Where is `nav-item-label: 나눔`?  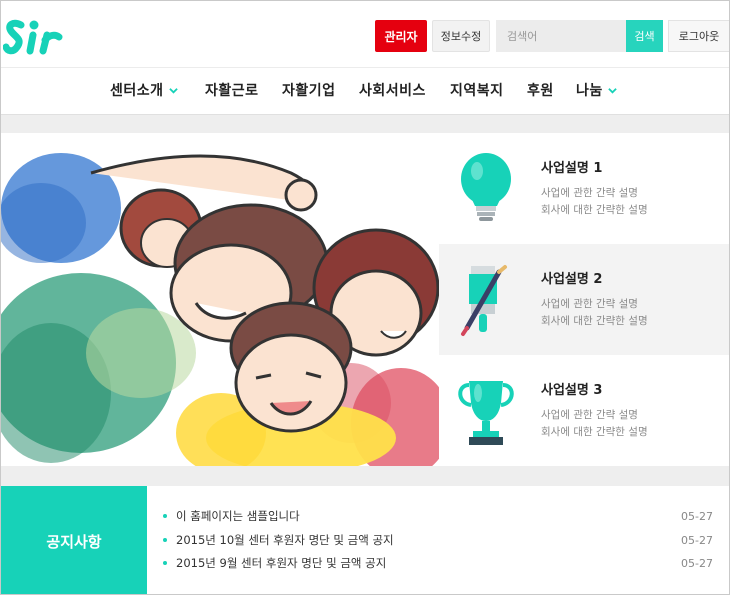
nav-item-label: 나눔 is located at coordinates (589, 91).